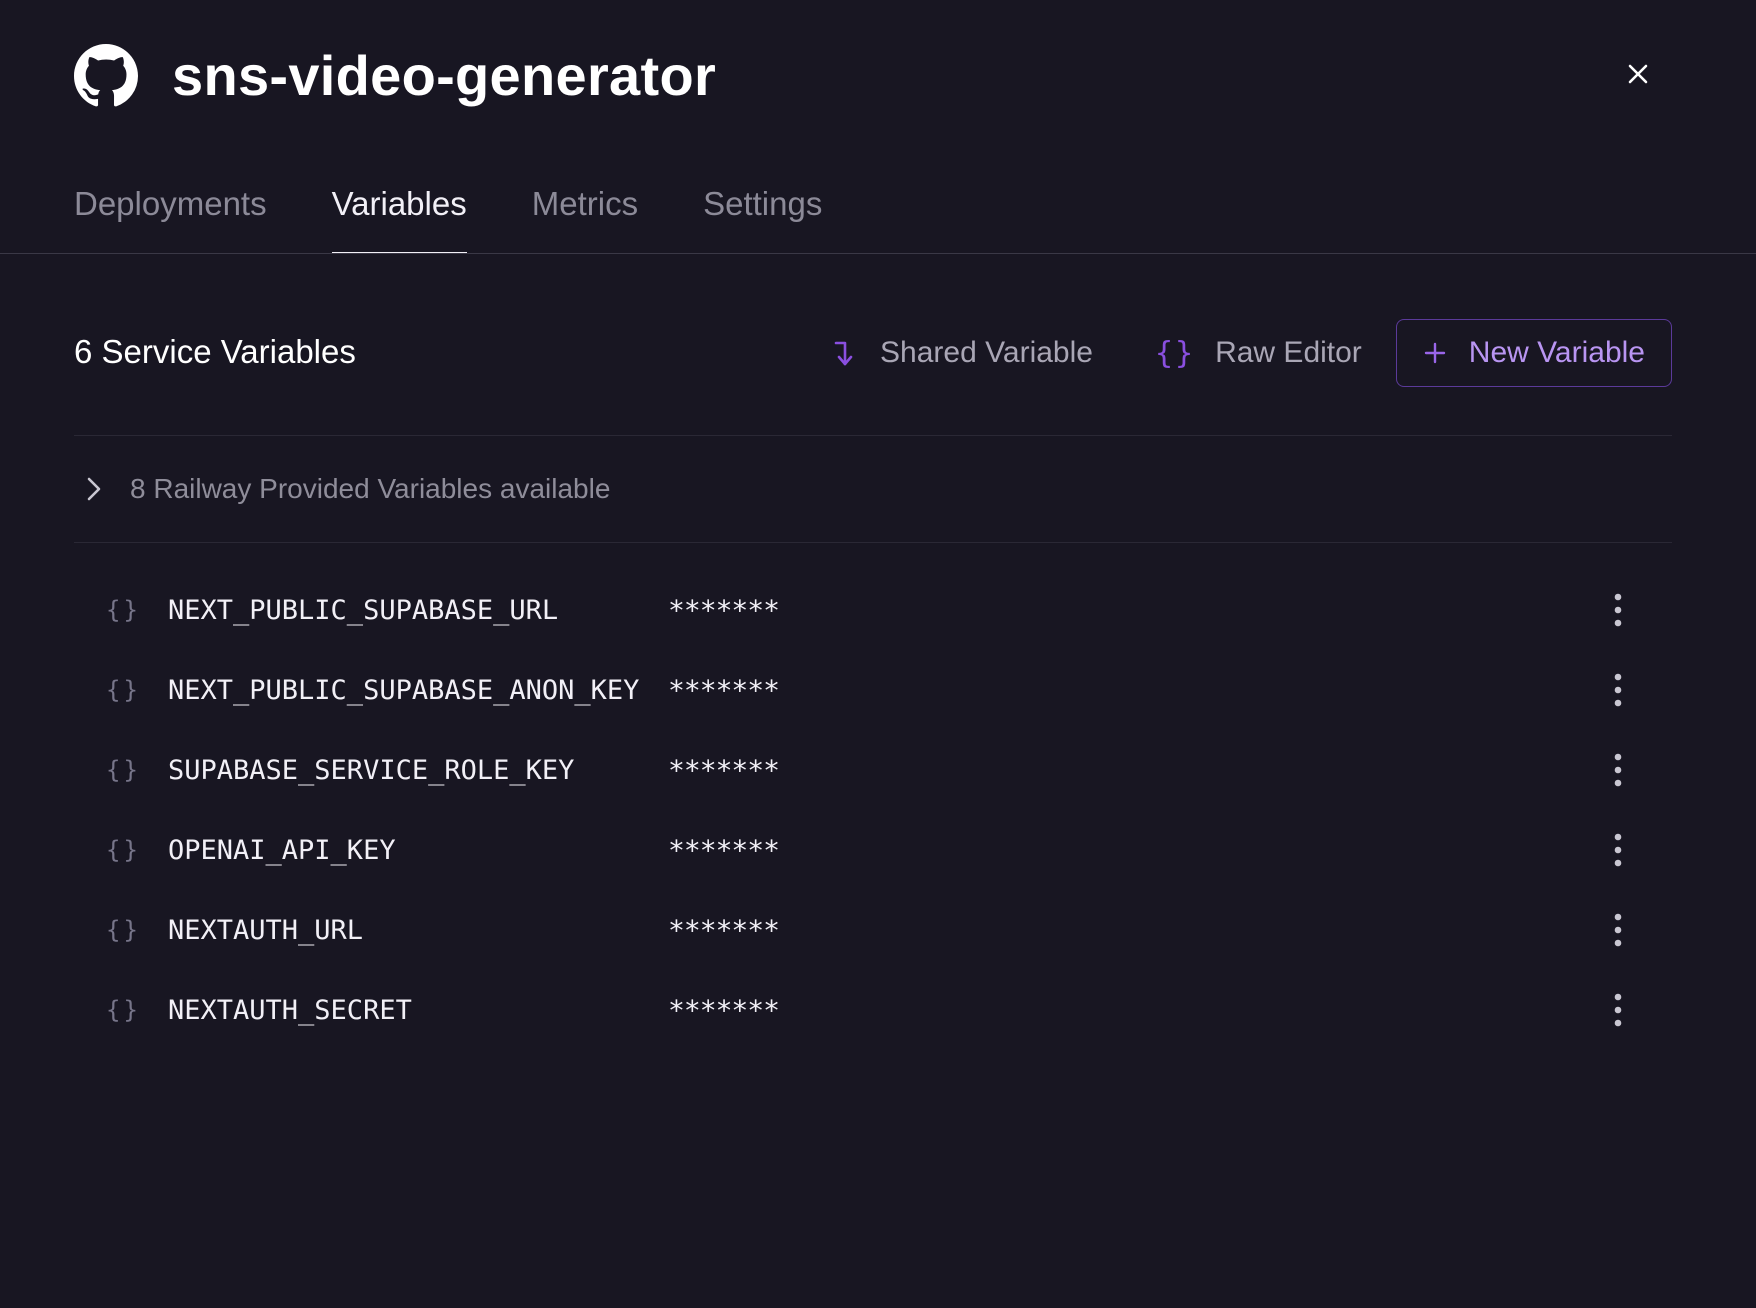 The image size is (1756, 1308). What do you see at coordinates (215, 351) in the screenshot?
I see `section-title: 6 Service Variables` at bounding box center [215, 351].